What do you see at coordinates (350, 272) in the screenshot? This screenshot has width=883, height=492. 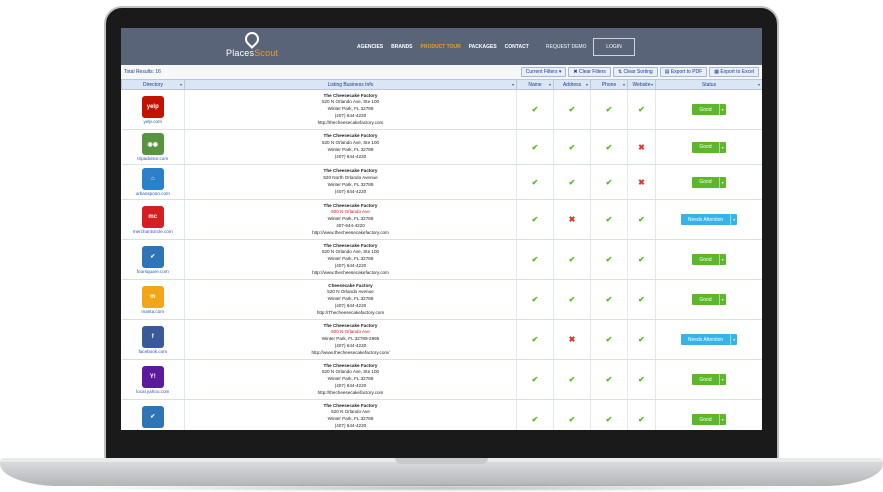 I see `listing-detail: http://www.thecheesecakefactory.com` at bounding box center [350, 272].